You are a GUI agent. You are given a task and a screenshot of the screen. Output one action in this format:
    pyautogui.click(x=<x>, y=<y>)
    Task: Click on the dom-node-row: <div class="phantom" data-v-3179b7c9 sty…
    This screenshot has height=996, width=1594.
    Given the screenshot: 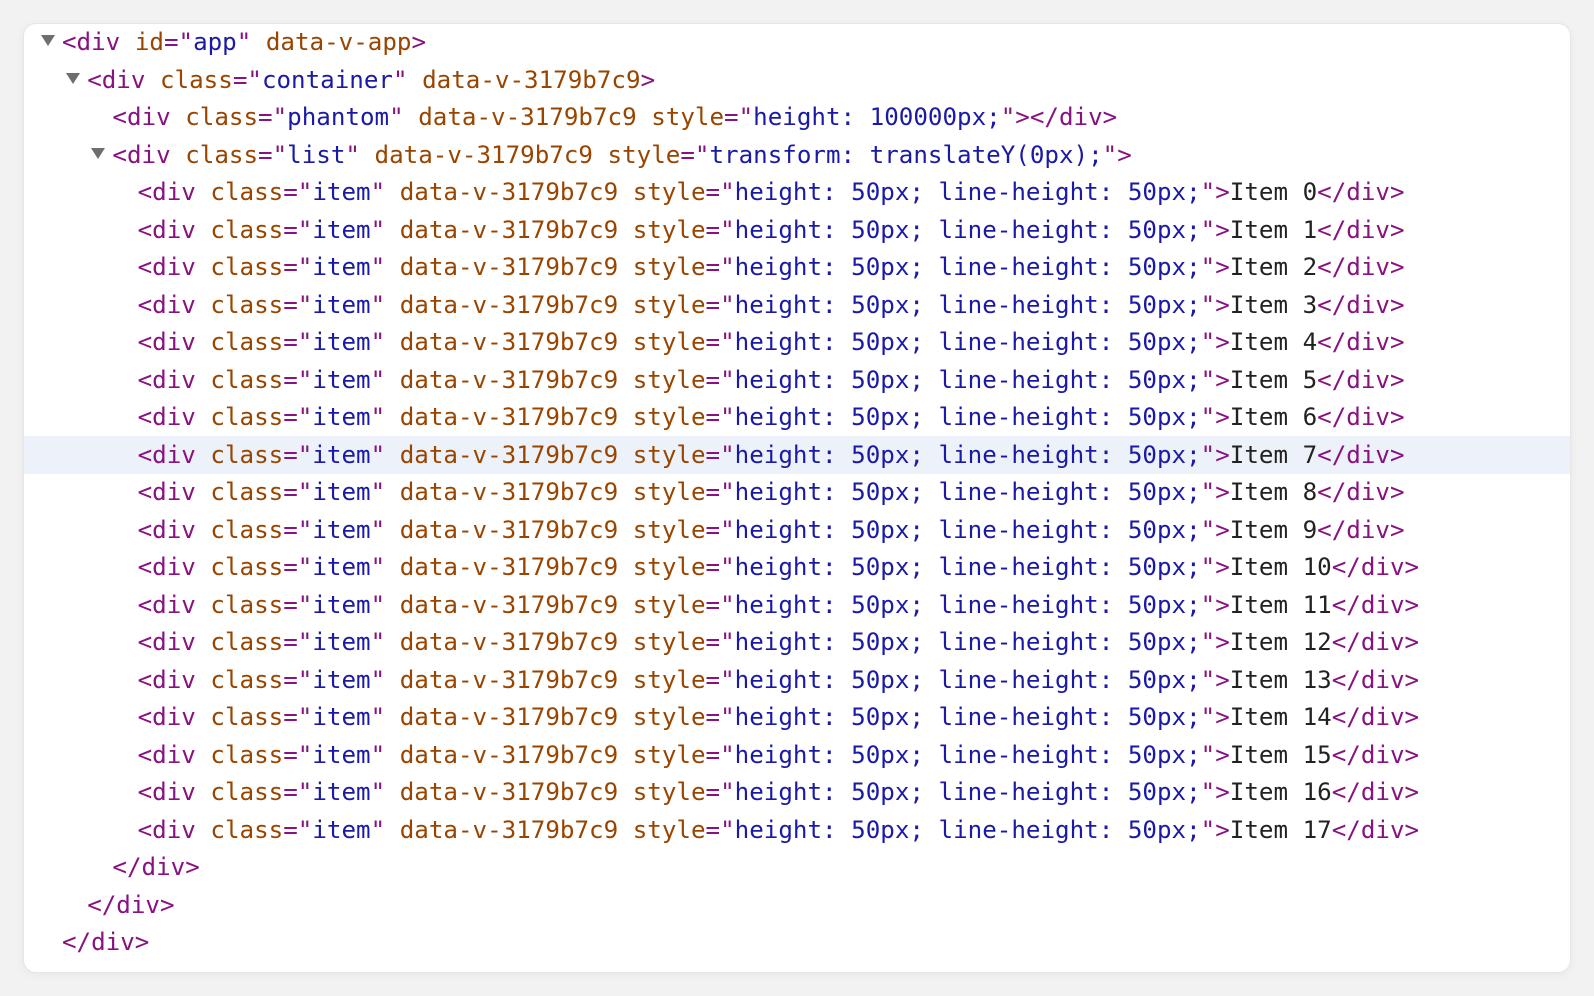 What is the action you would take?
    pyautogui.click(x=797, y=117)
    